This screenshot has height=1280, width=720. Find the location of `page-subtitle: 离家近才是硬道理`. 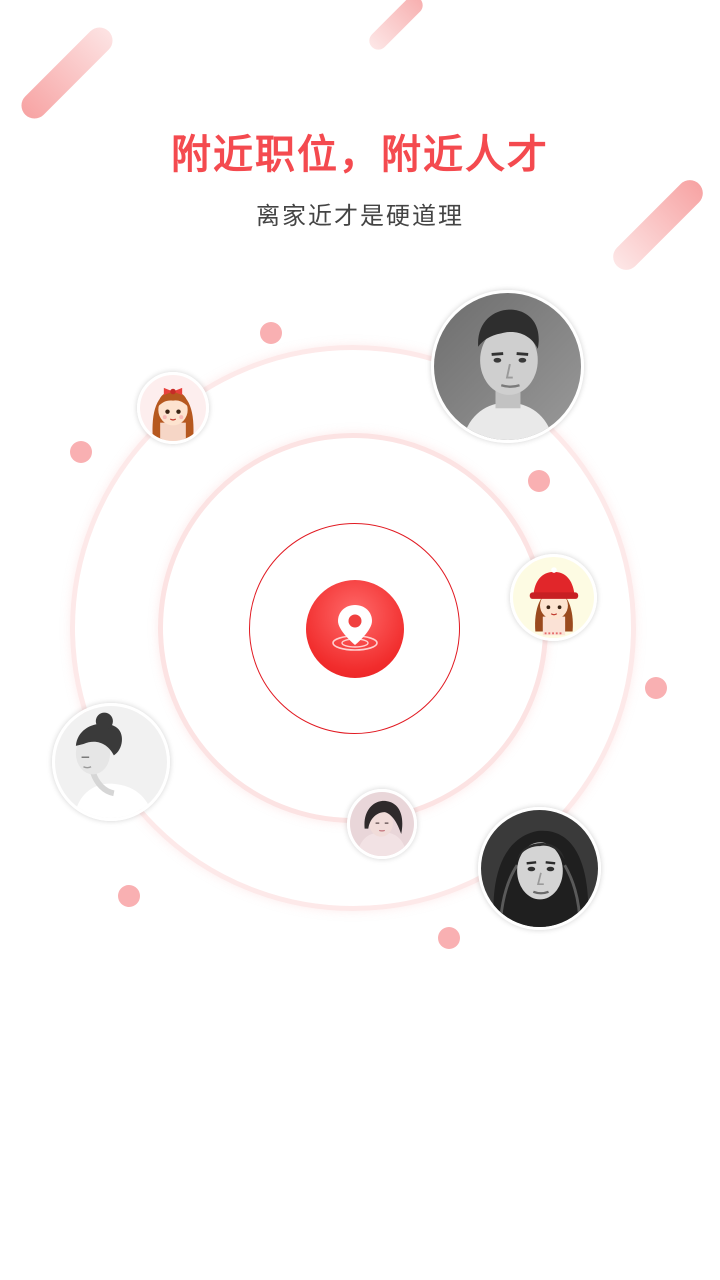

page-subtitle: 离家近才是硬道理 is located at coordinates (360, 216).